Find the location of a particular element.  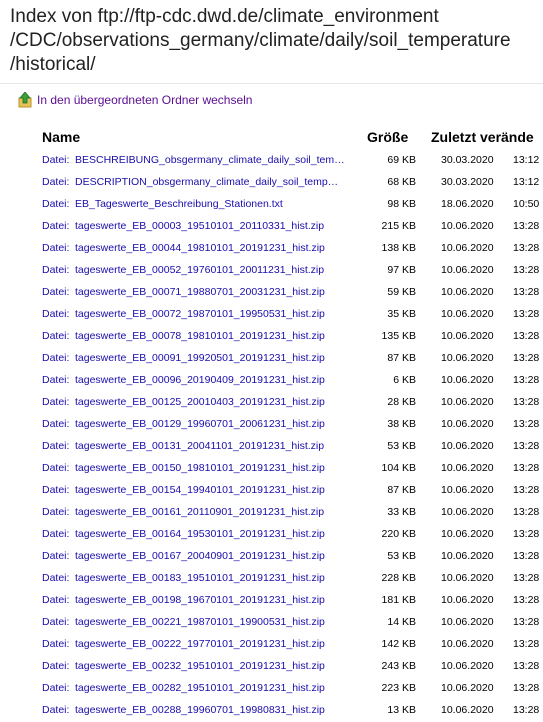

title-divider is located at coordinates (271, 83).